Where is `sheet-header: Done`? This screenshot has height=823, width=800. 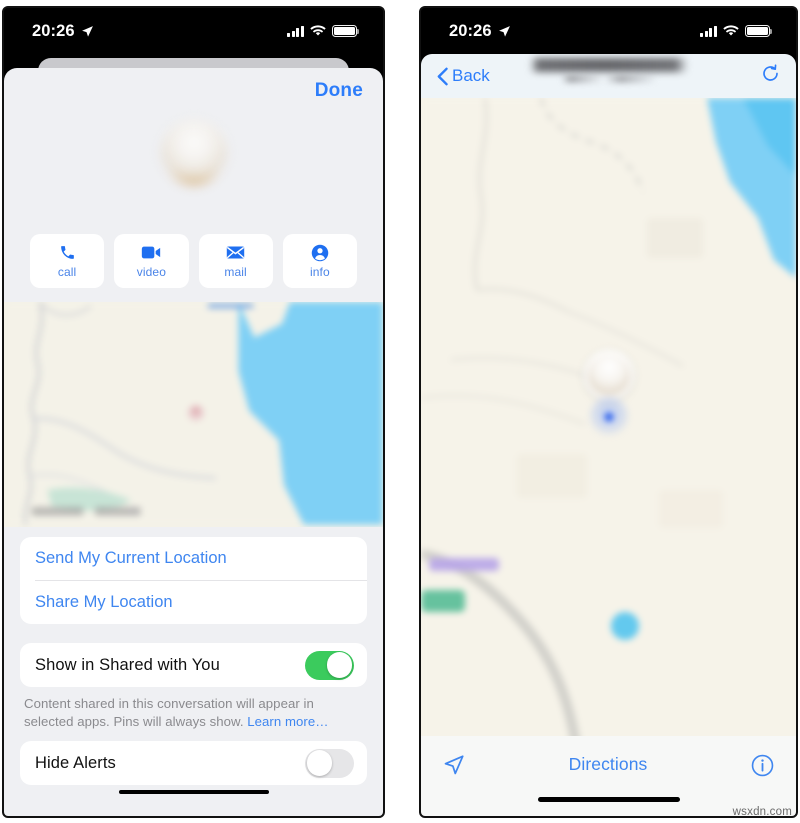
sheet-header: Done is located at coordinates (193, 91).